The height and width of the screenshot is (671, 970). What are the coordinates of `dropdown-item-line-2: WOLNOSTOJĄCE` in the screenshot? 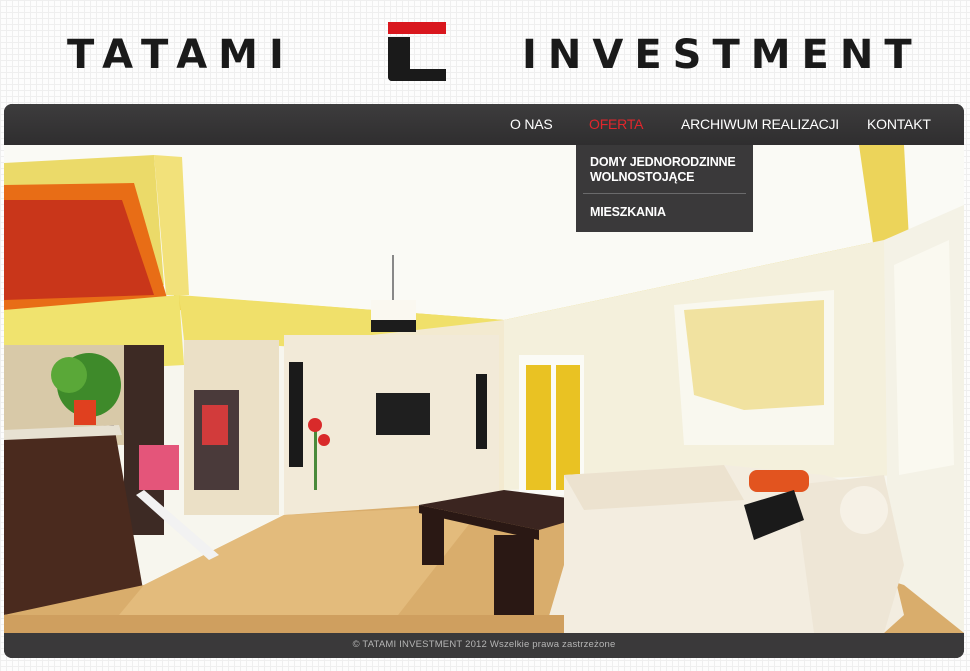 It's located at (642, 177).